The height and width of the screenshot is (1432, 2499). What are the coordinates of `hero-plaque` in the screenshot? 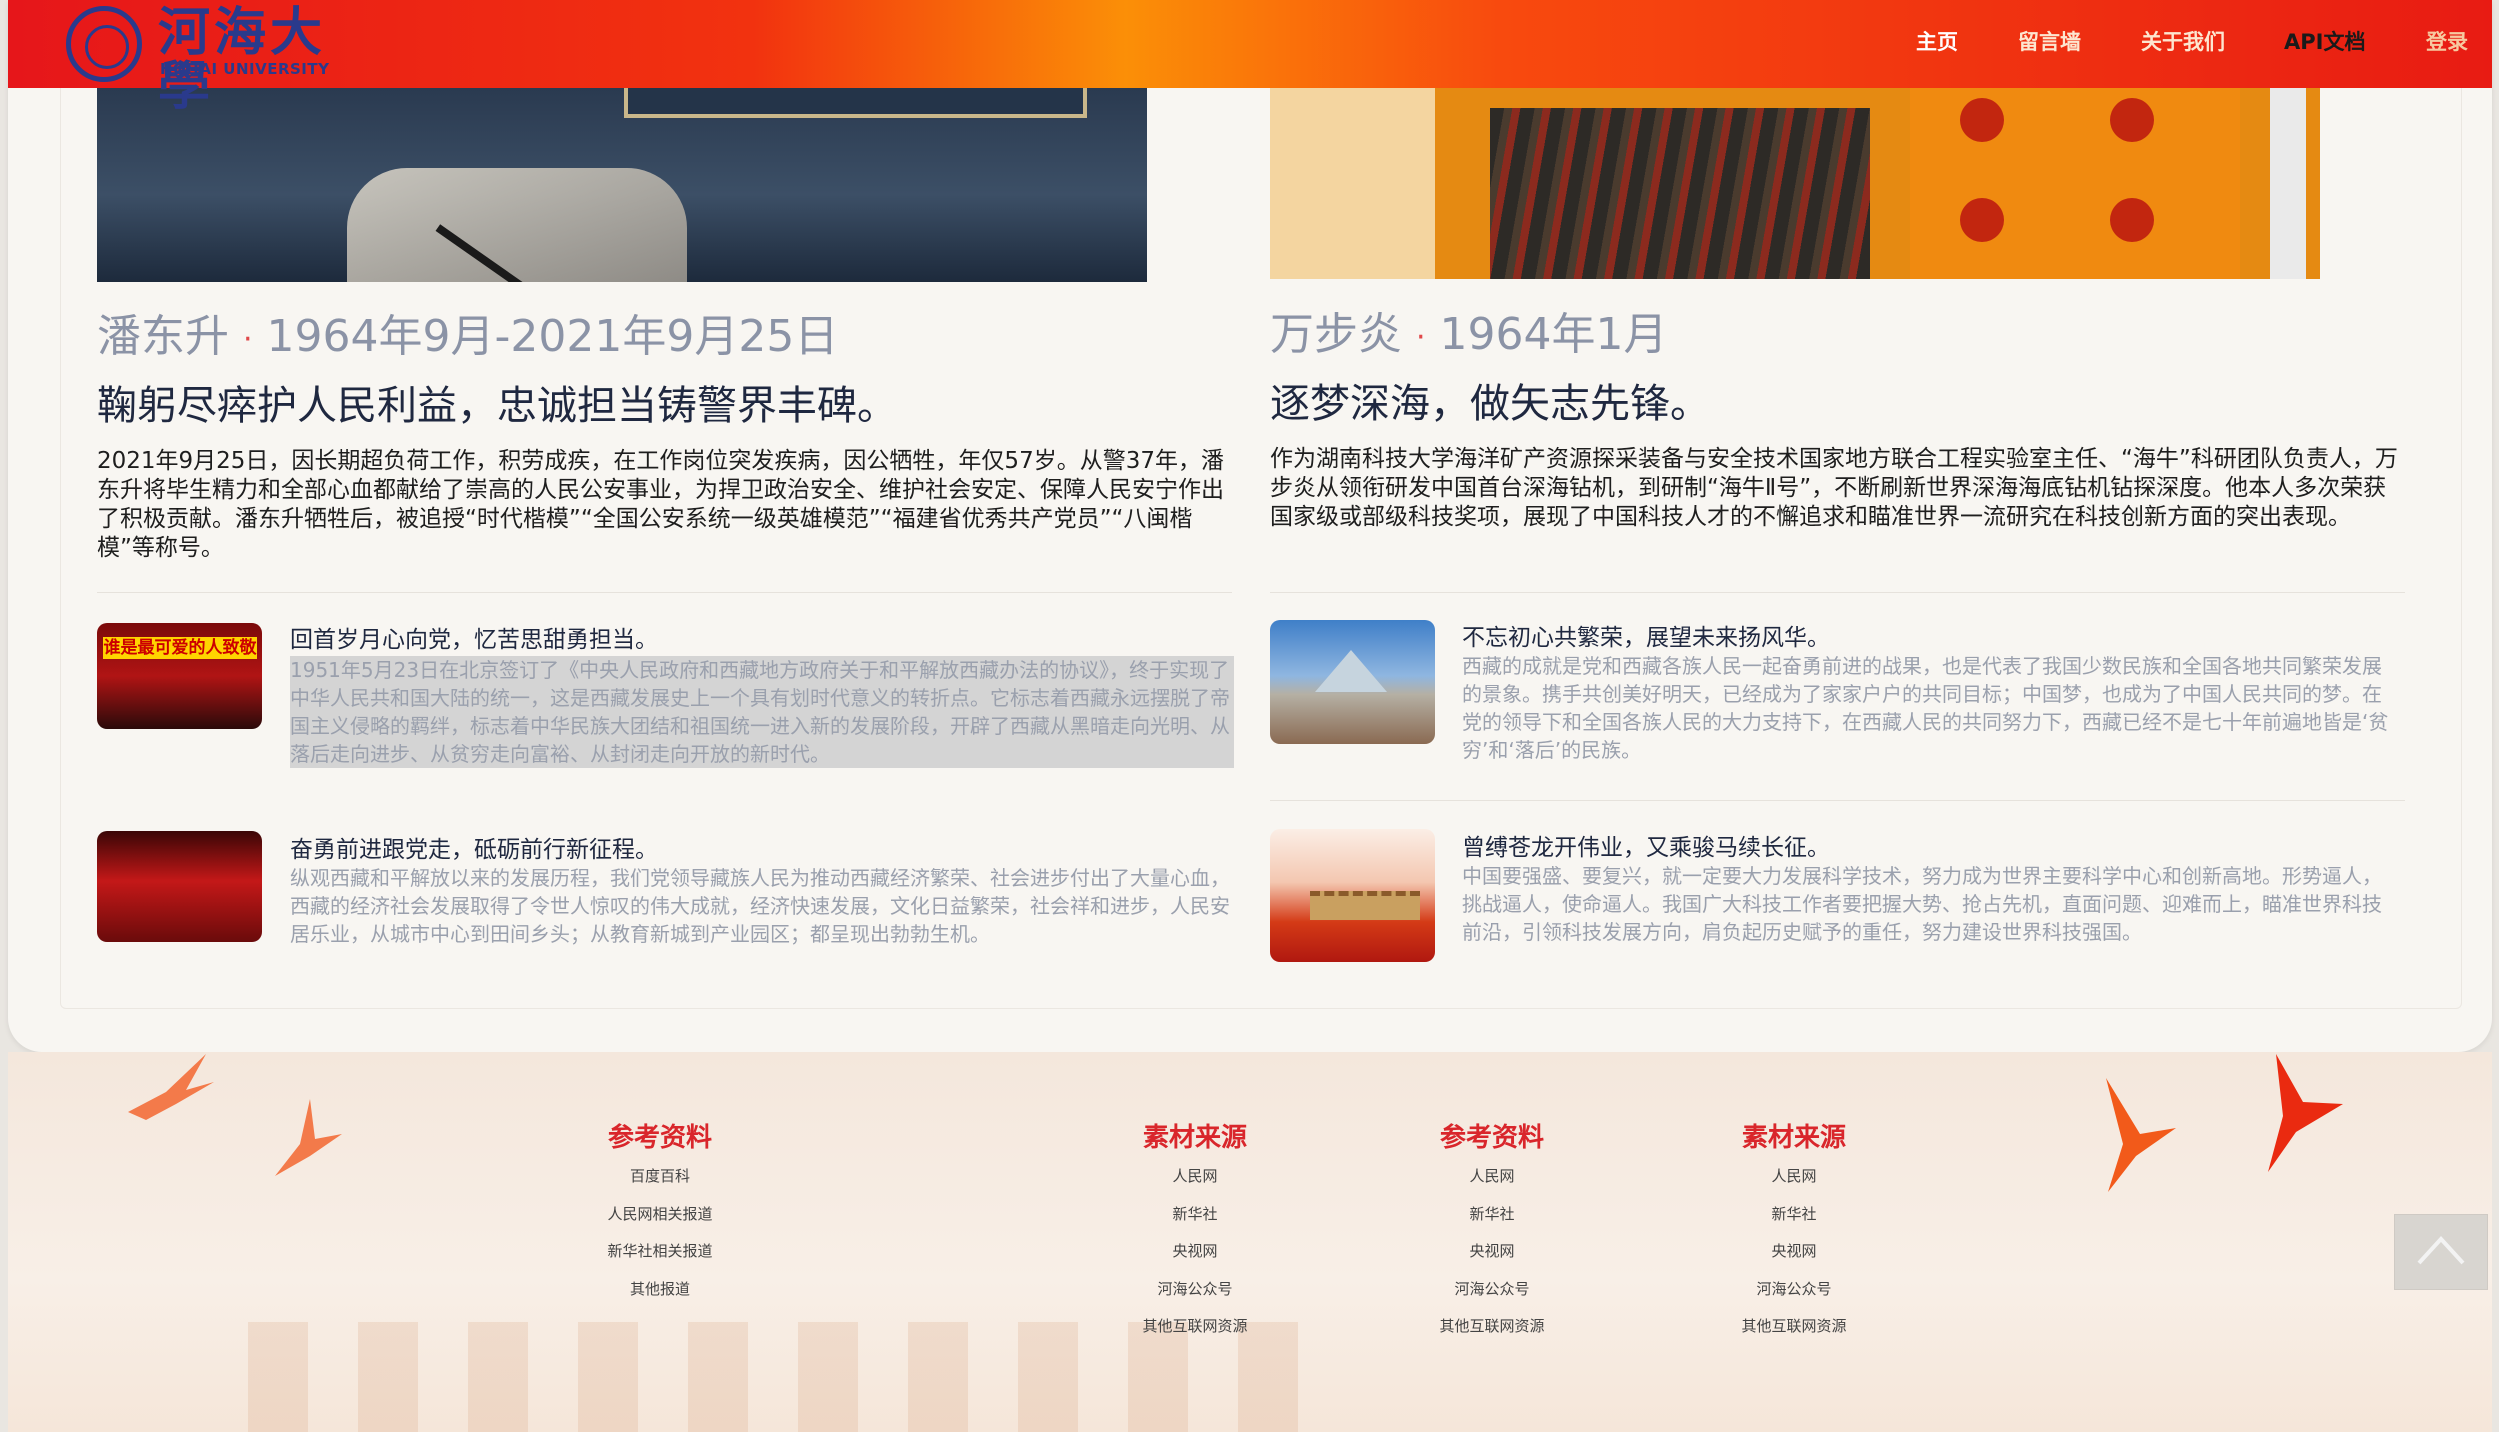 It's located at (855, 103).